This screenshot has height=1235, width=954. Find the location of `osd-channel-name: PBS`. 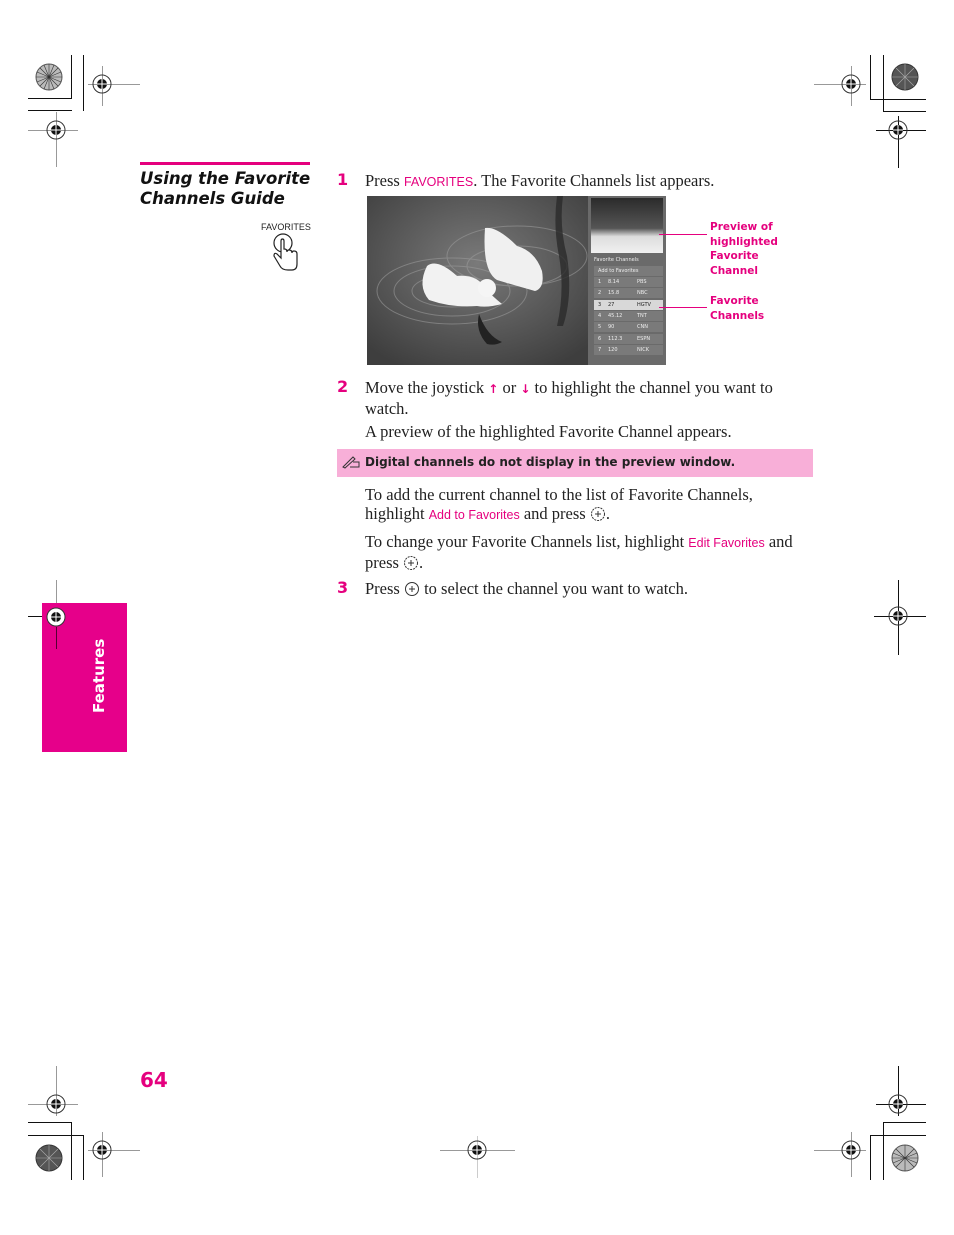

osd-channel-name: PBS is located at coordinates (642, 282).